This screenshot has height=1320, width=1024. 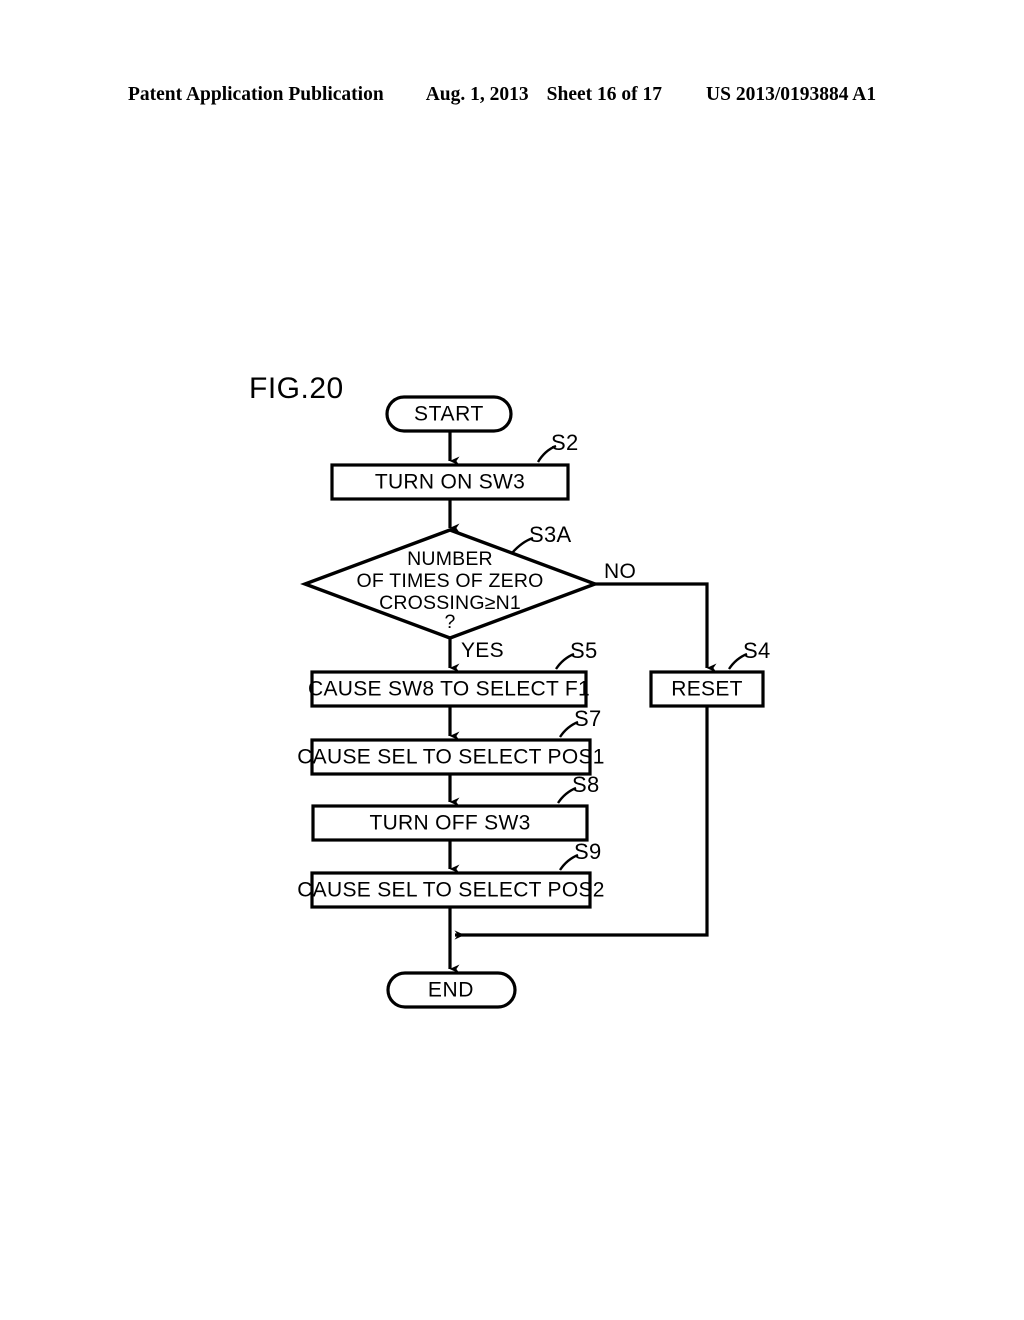 I want to click on node-s2-label: TURN ON SW3, so click(x=450, y=482).